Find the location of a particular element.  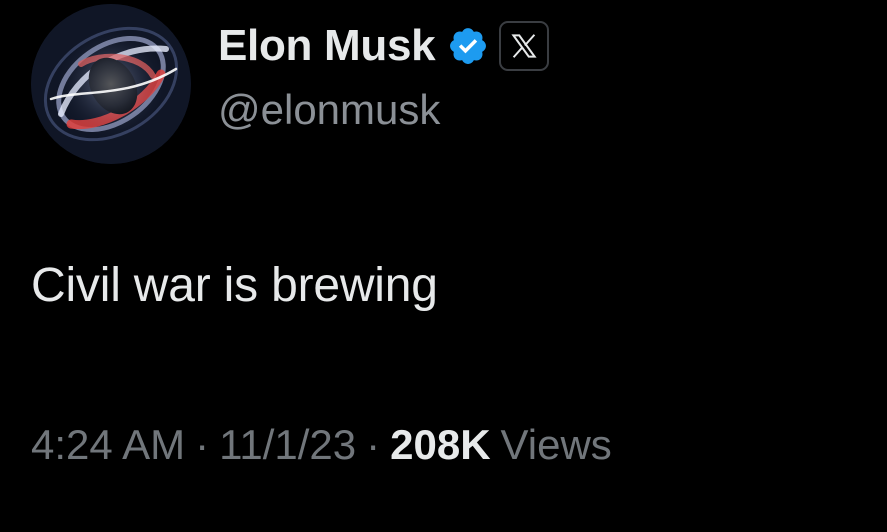

author-avatar is located at coordinates (111, 84).